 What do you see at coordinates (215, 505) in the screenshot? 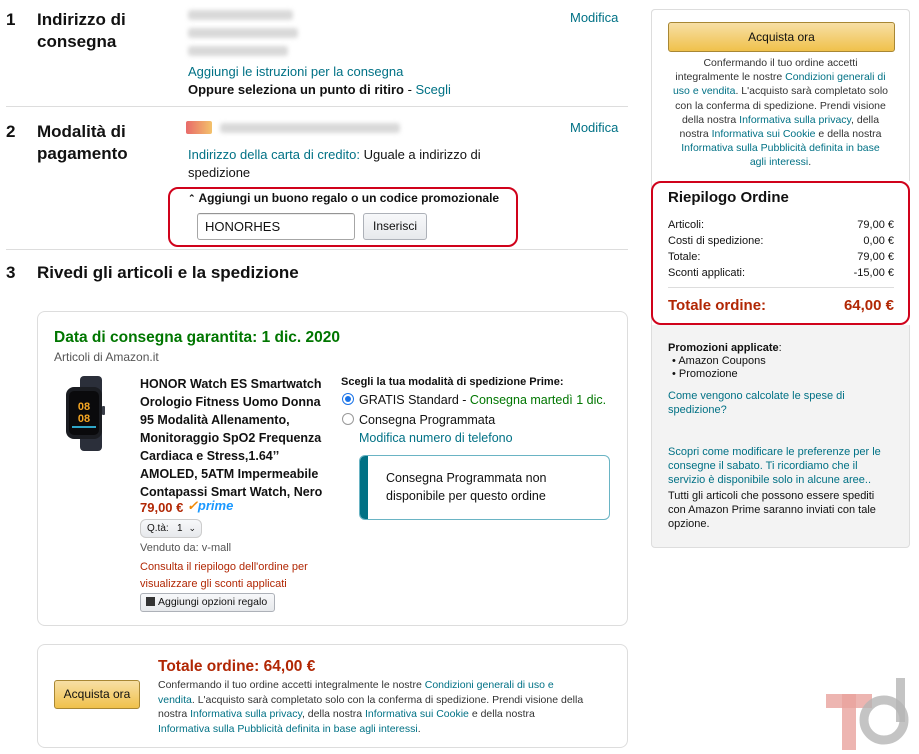
I see `prime-label: prime` at bounding box center [215, 505].